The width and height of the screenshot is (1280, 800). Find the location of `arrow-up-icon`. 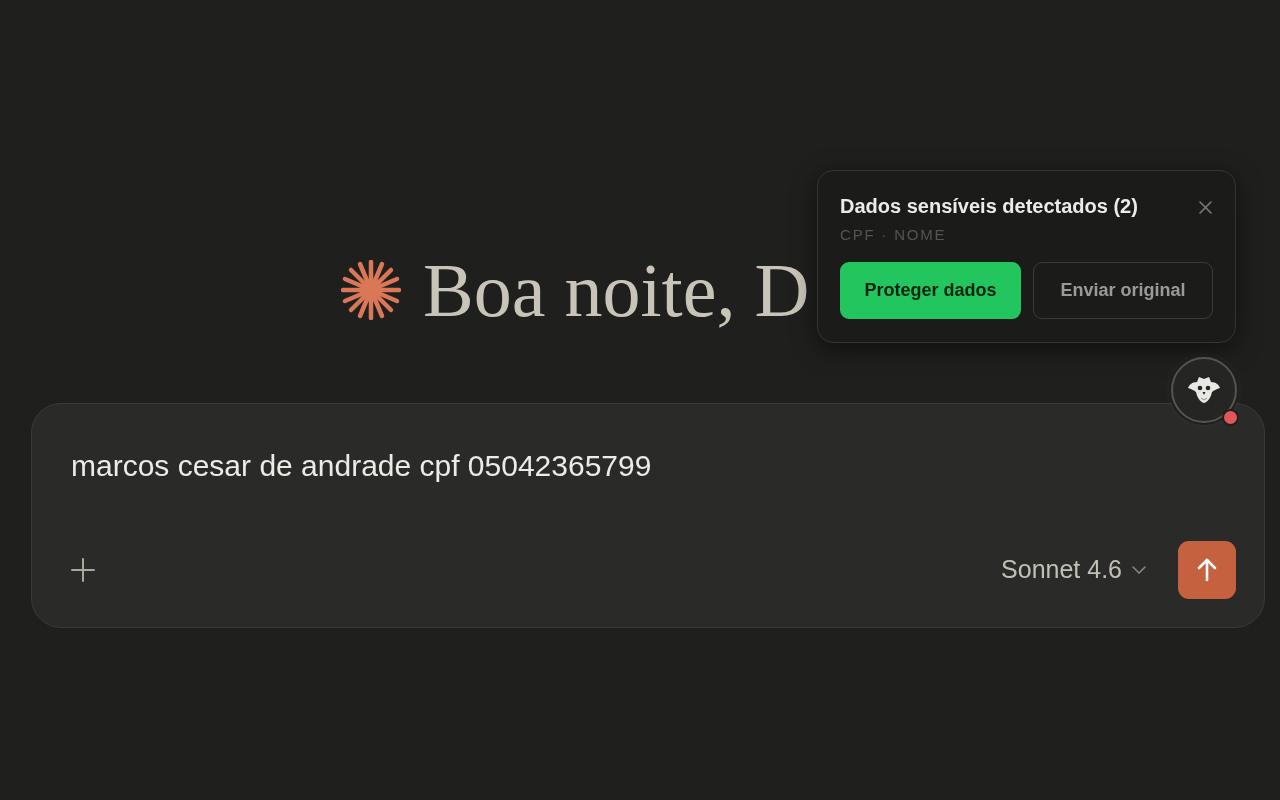

arrow-up-icon is located at coordinates (1207, 570).